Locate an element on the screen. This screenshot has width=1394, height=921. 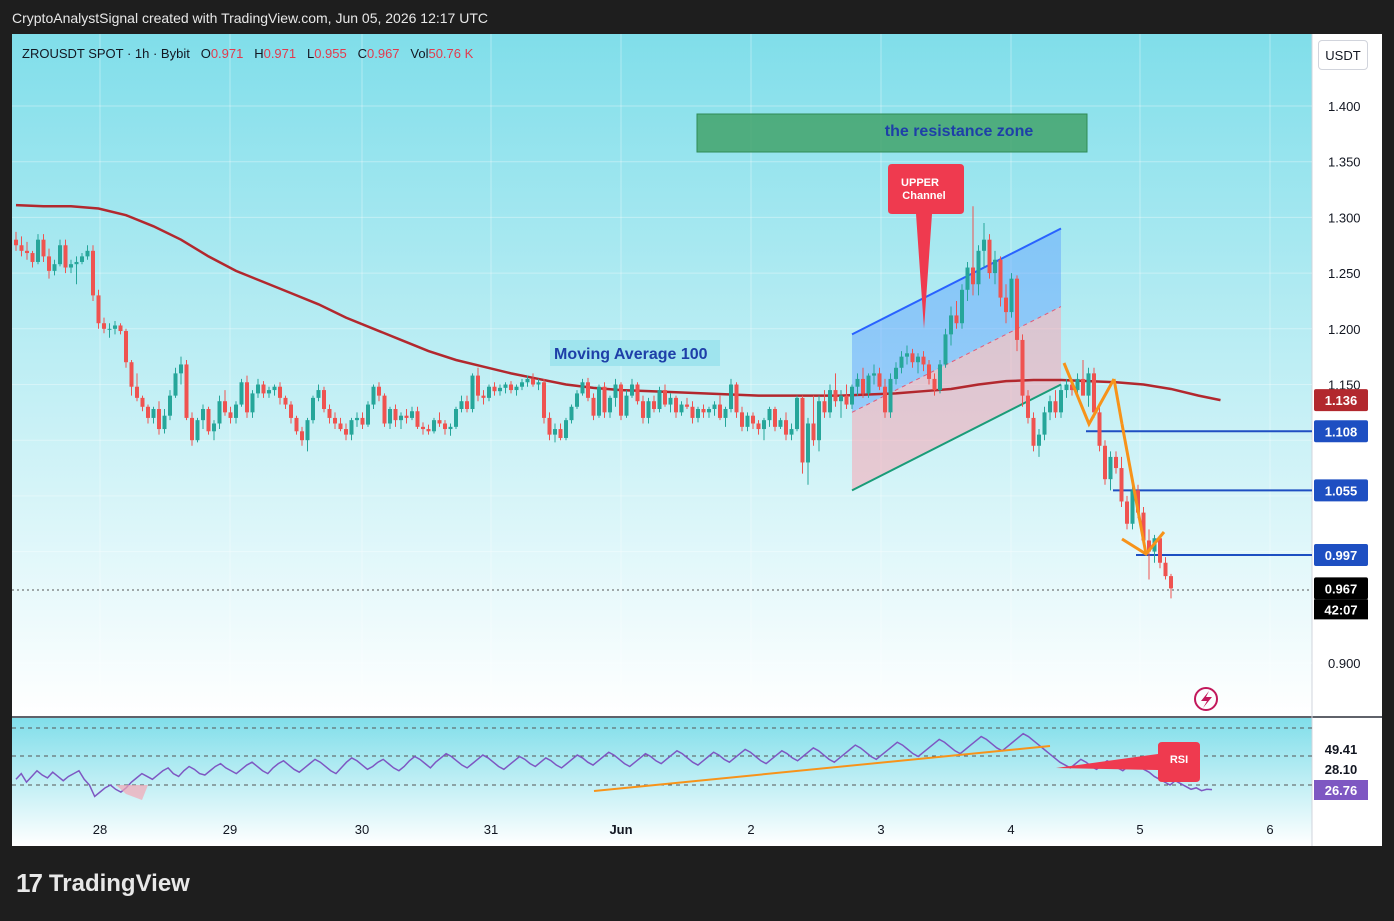
upper-channel-label-2: Channel is located at coordinates (923, 196).